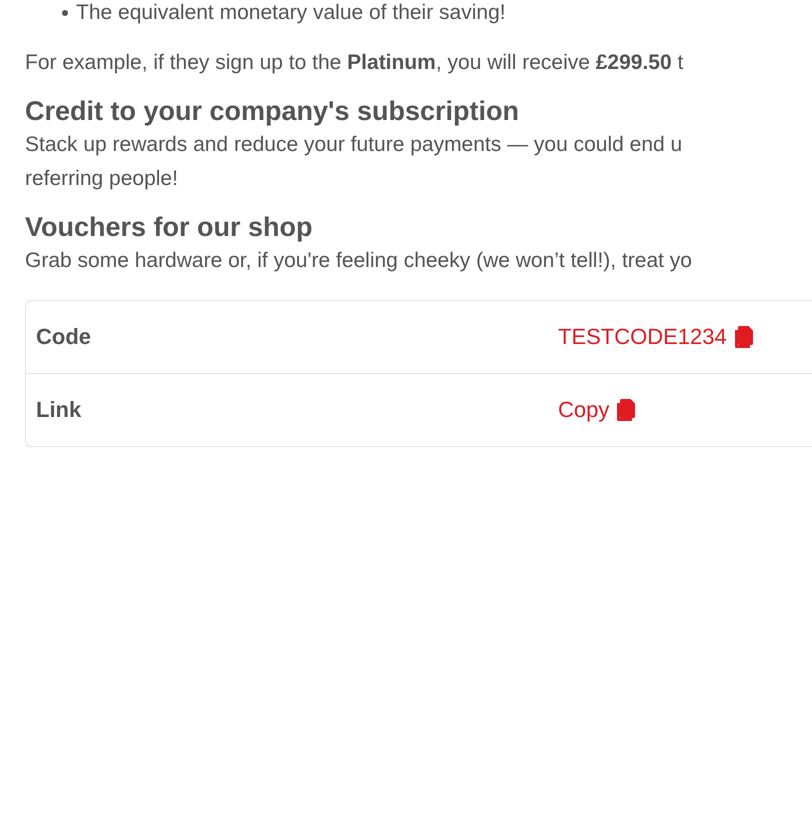 The width and height of the screenshot is (812, 834). Describe the element at coordinates (354, 162) in the screenshot. I see `section-text: Stack up rewards and reduce your future payments — you could end u referring people!` at that location.